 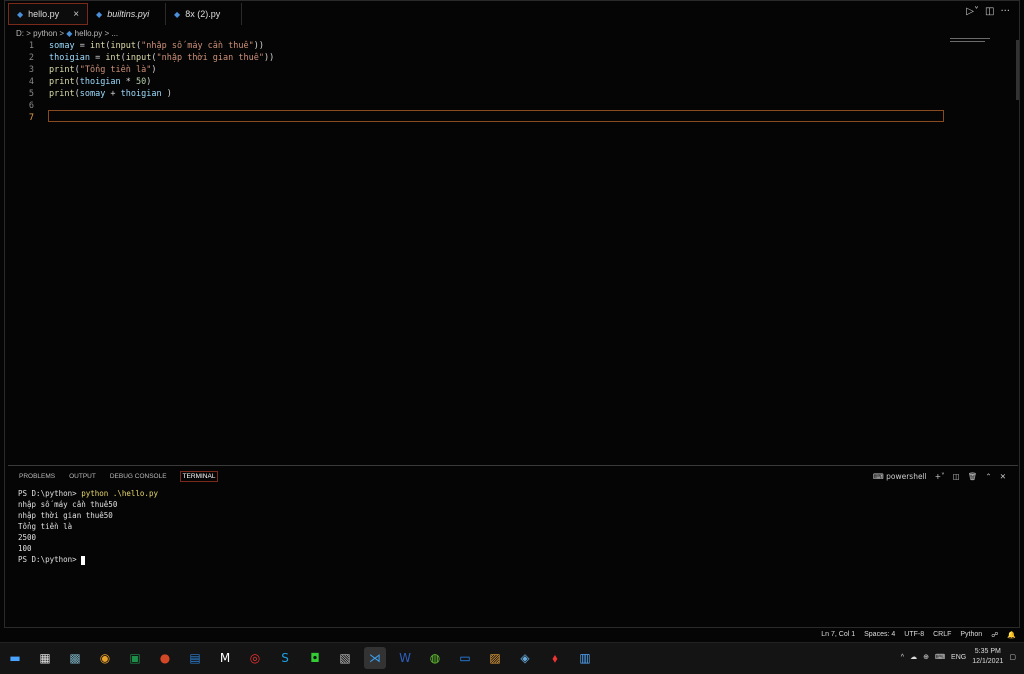 What do you see at coordinates (31, 118) in the screenshot?
I see `line-number: 7` at bounding box center [31, 118].